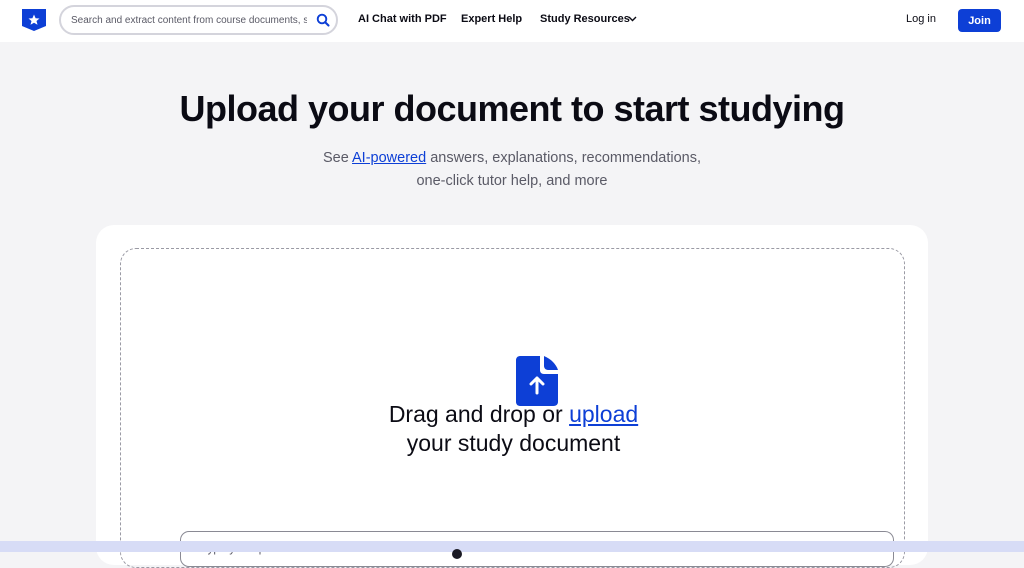  Describe the element at coordinates (564, 158) in the screenshot. I see `subtitle-rest: answers, explanations, recommendations,` at that location.